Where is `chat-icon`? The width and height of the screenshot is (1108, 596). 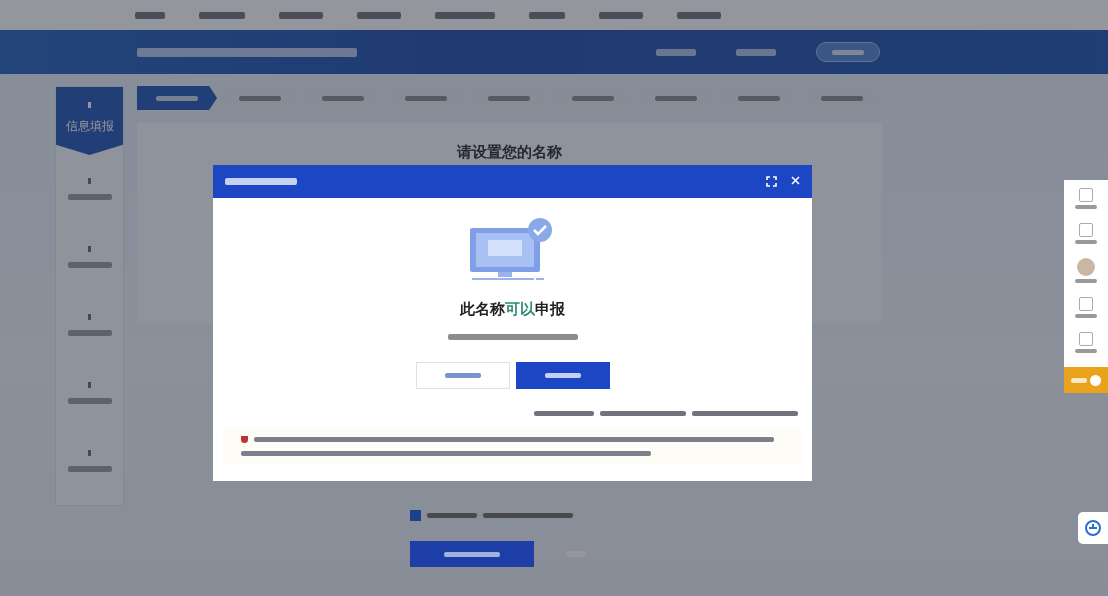 chat-icon is located at coordinates (1093, 528).